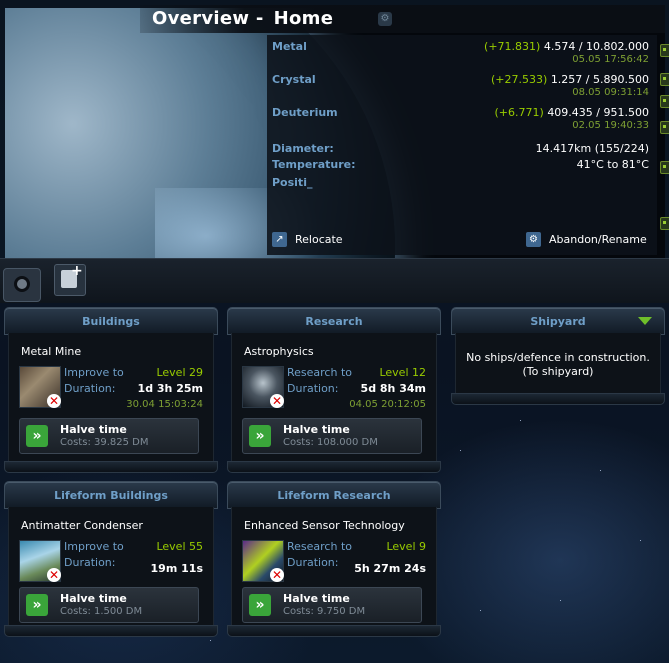 This screenshot has width=669, height=663. Describe the element at coordinates (599, 79) in the screenshot. I see `resource-amount: 1.257 / 5.890.500` at that location.